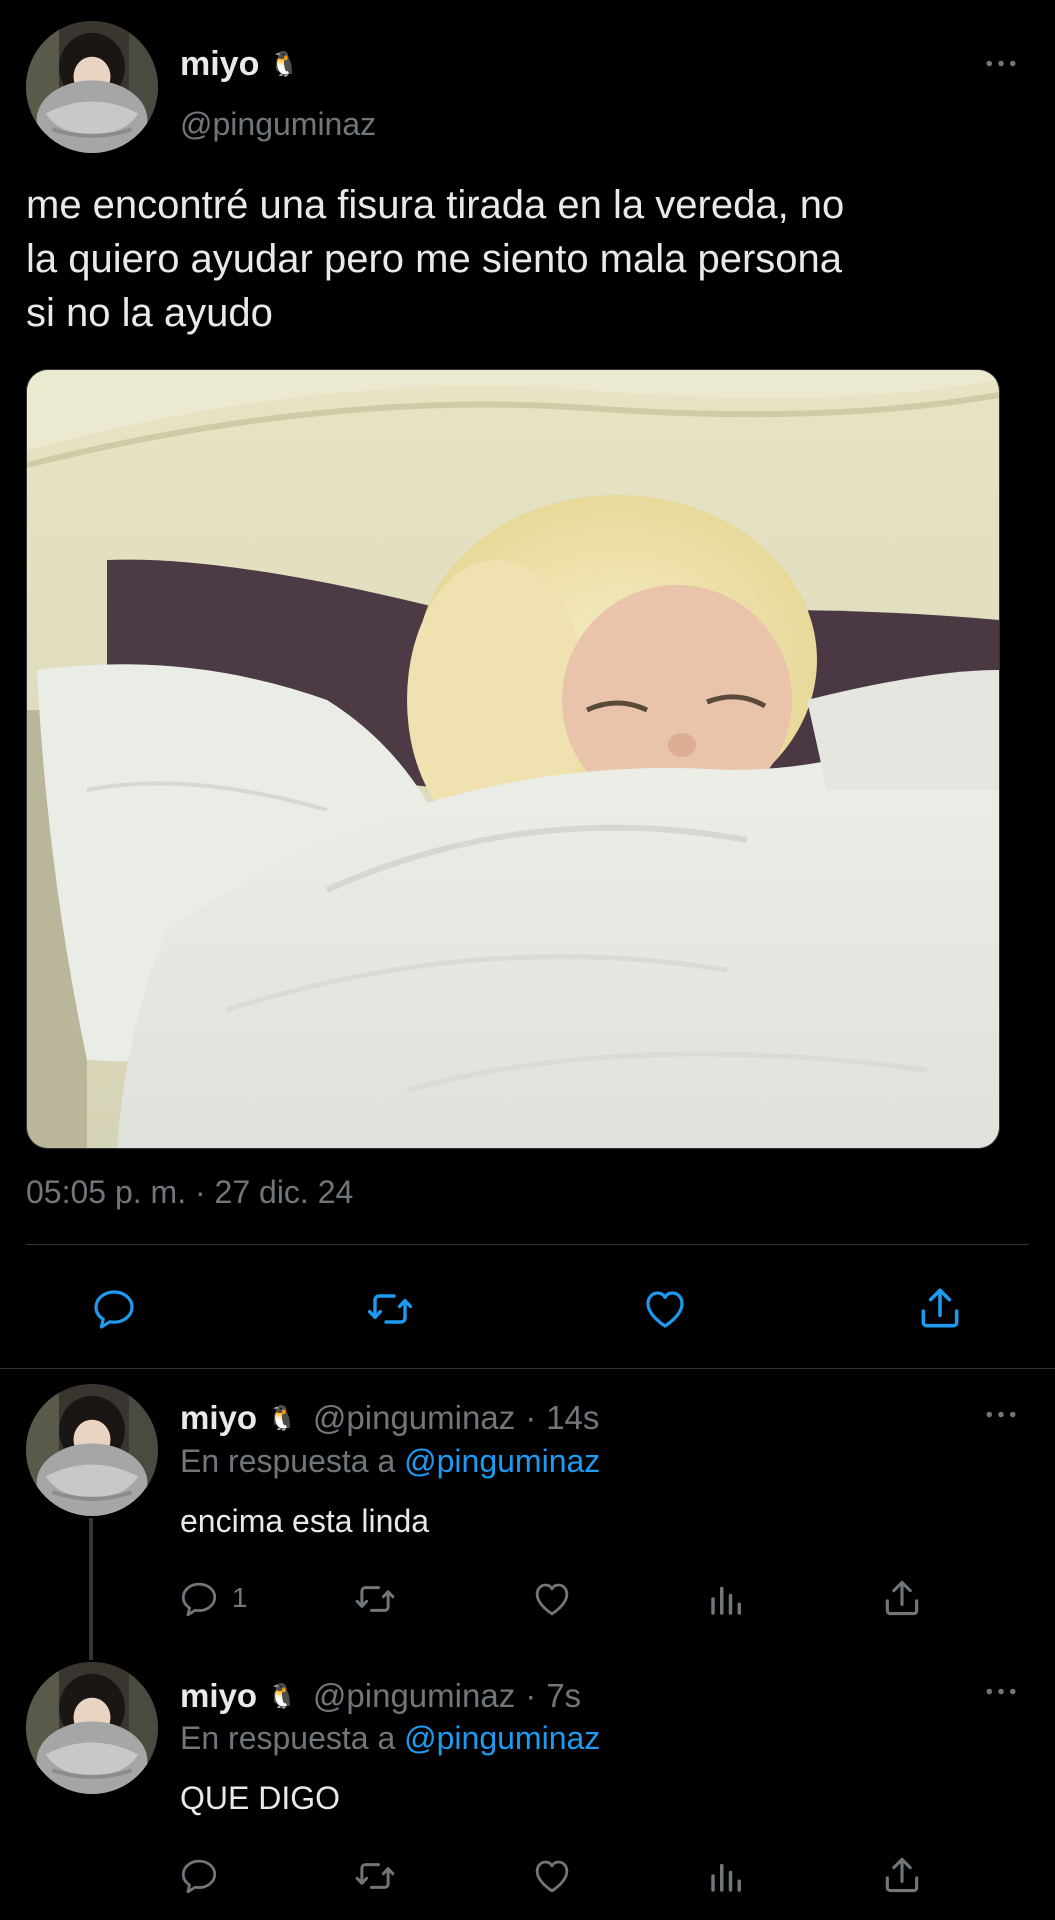 This screenshot has height=1920, width=1055. What do you see at coordinates (572, 1418) in the screenshot?
I see `reply-time: 14s` at bounding box center [572, 1418].